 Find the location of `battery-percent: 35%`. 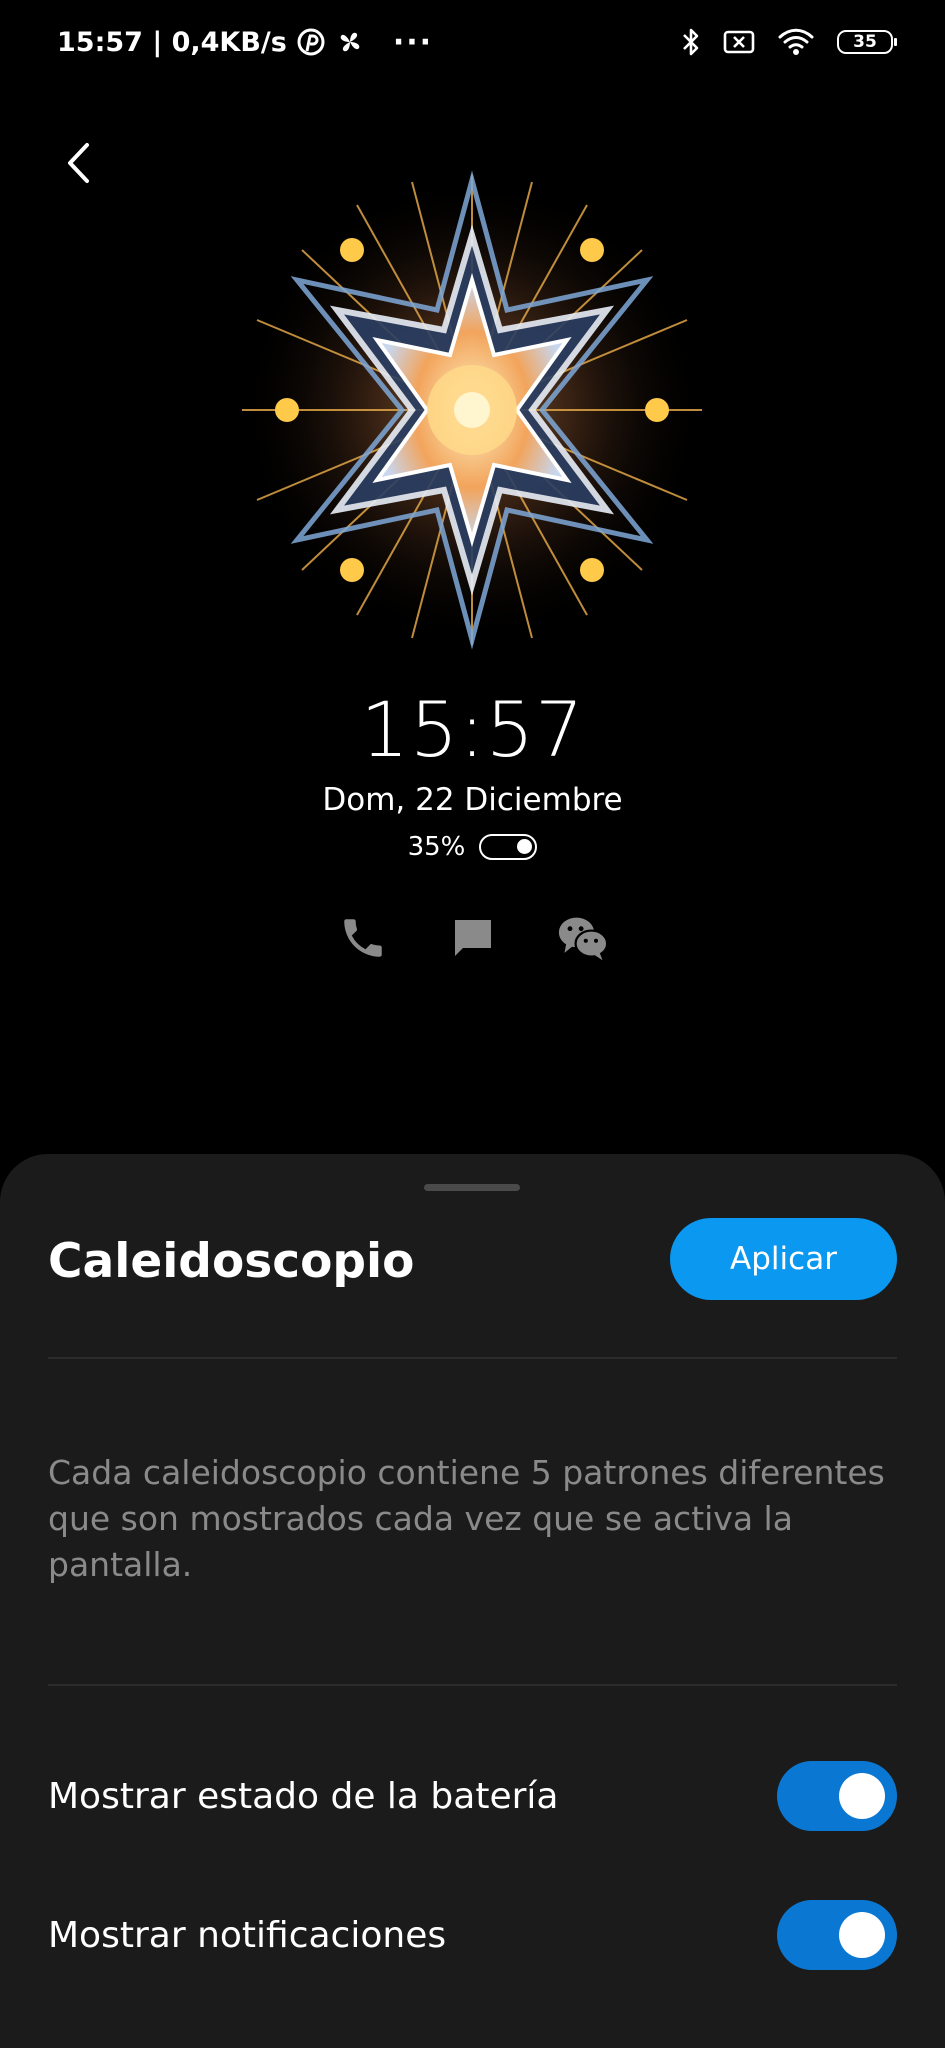

battery-percent: 35% is located at coordinates (436, 847).